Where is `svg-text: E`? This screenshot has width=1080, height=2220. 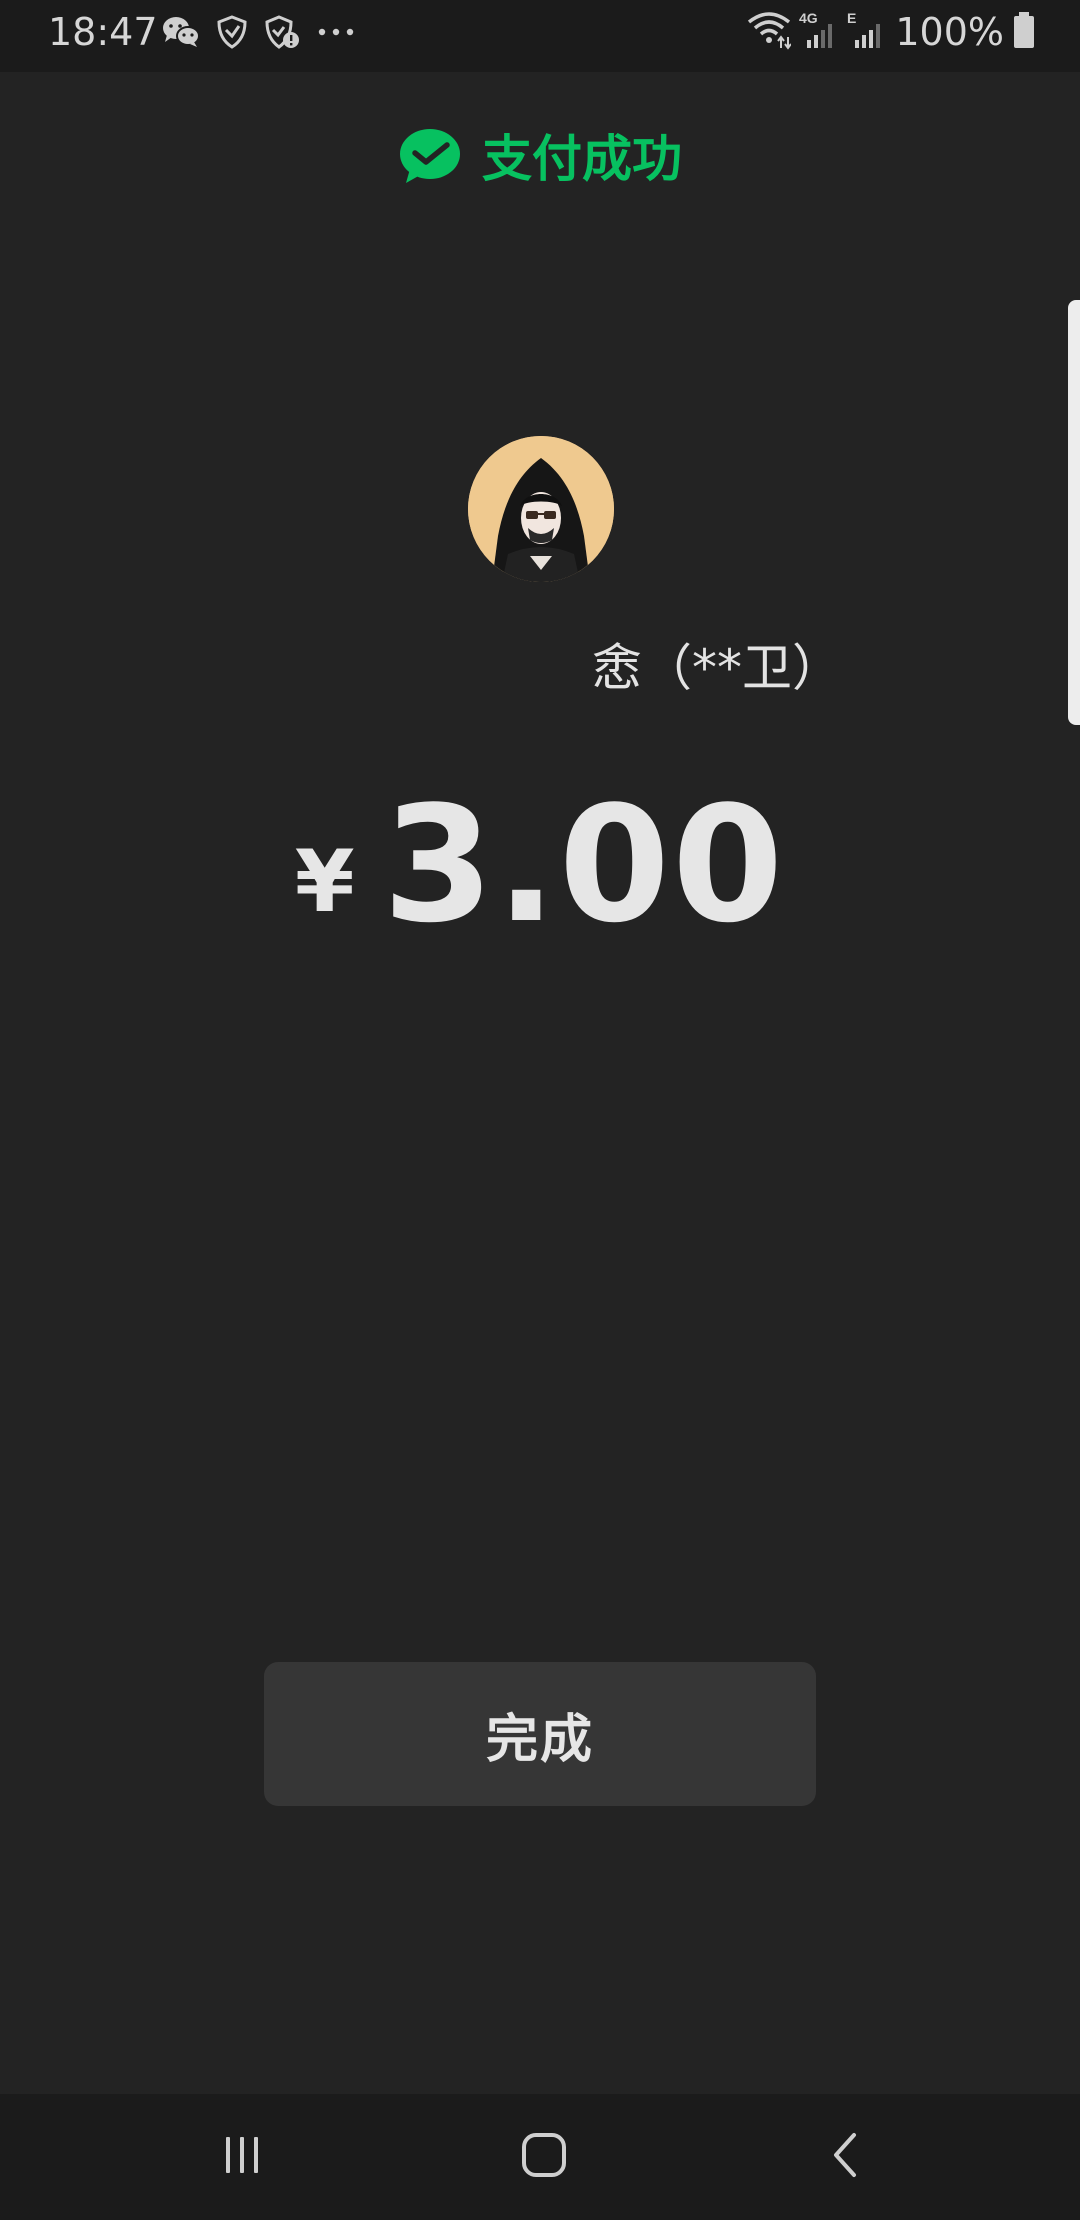
svg-text: E is located at coordinates (851, 18).